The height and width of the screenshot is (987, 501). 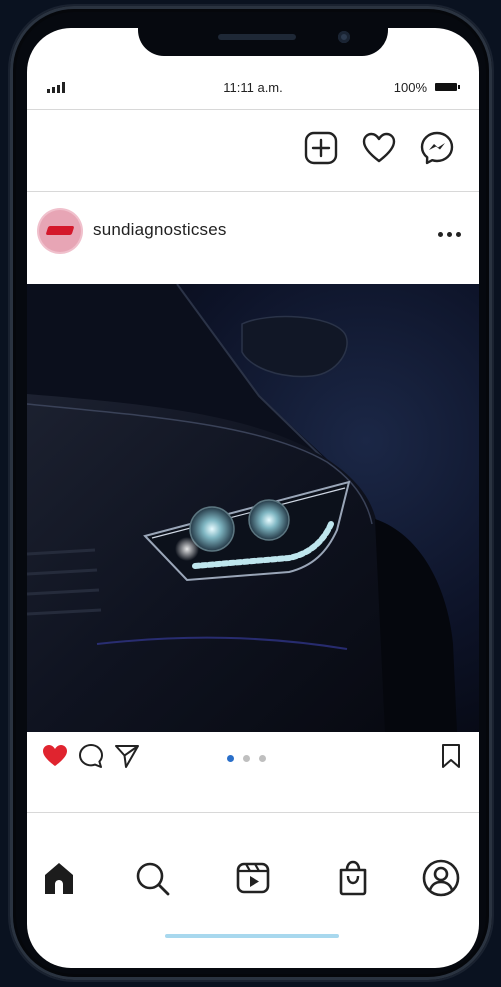 What do you see at coordinates (253, 150) in the screenshot?
I see `top-bar` at bounding box center [253, 150].